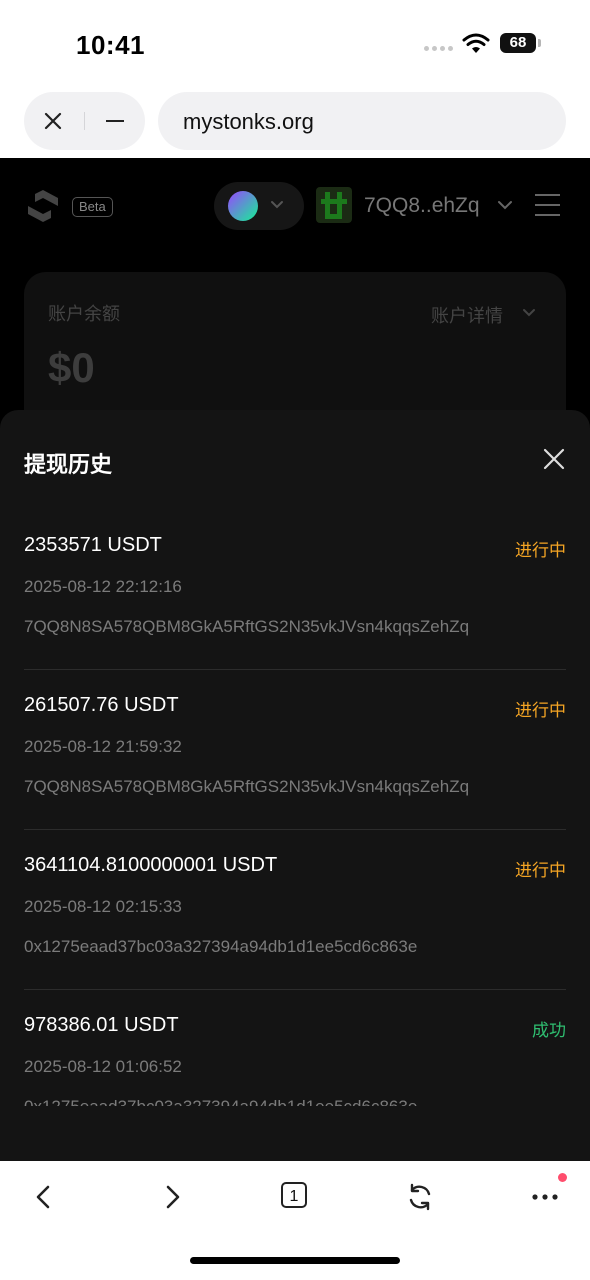 This screenshot has width=590, height=1280. What do you see at coordinates (151, 865) in the screenshot?
I see `withdrawal-amount: 3641104.8100000001 USDT` at bounding box center [151, 865].